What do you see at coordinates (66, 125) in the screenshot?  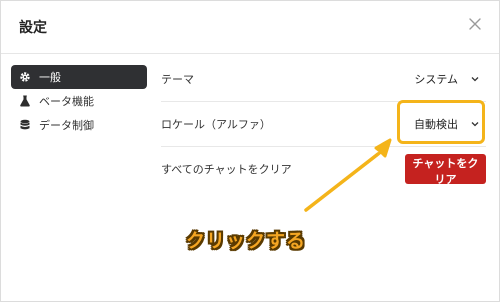 I see `sidebar-item-label: データ制御` at bounding box center [66, 125].